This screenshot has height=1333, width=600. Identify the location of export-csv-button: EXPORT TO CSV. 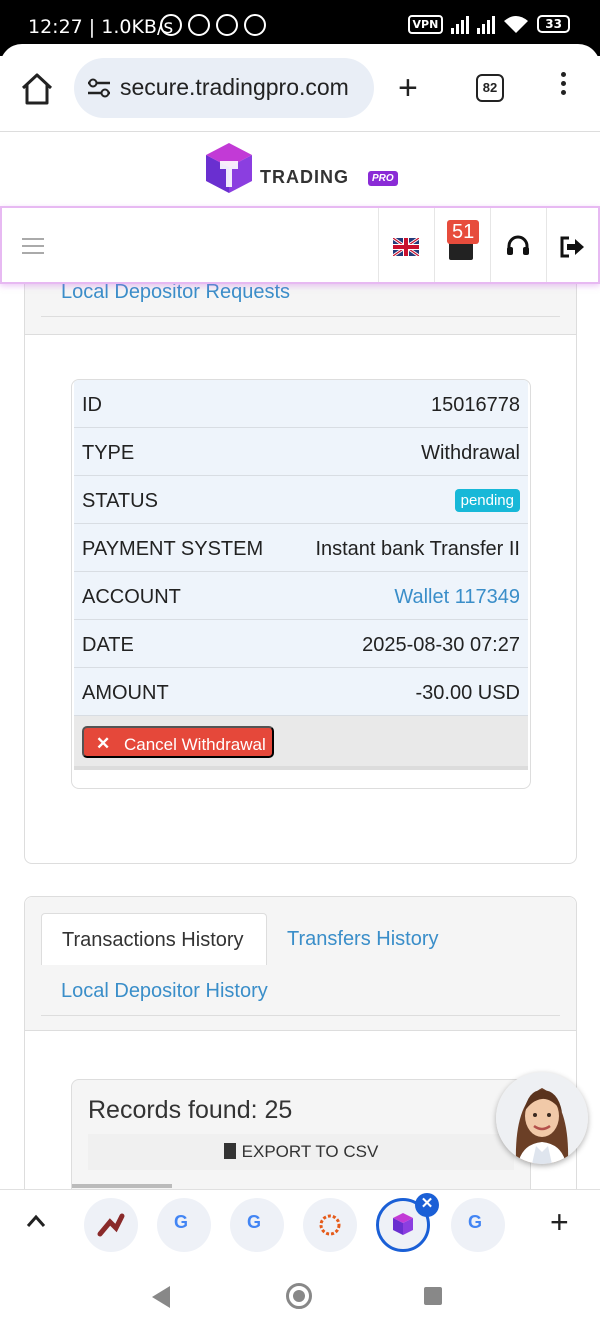
(301, 1152).